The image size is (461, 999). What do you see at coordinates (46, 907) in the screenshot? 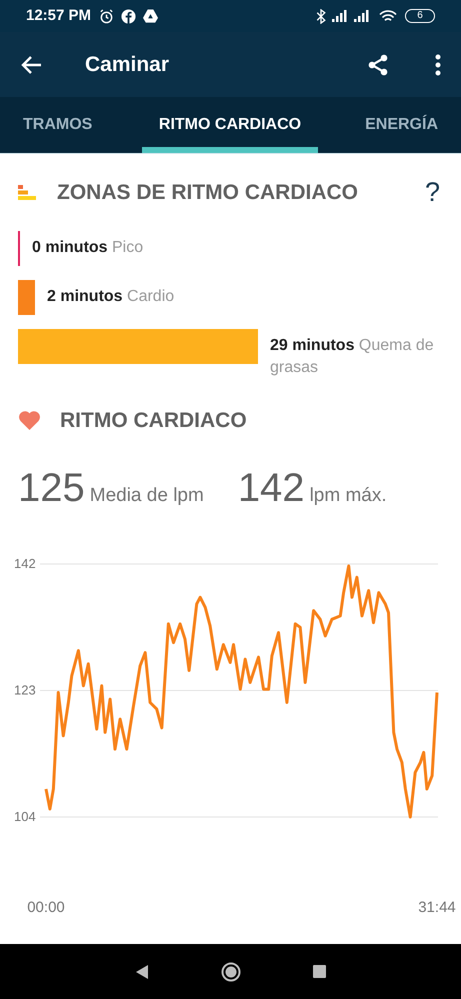
I see `x-axis-label: 00:00` at bounding box center [46, 907].